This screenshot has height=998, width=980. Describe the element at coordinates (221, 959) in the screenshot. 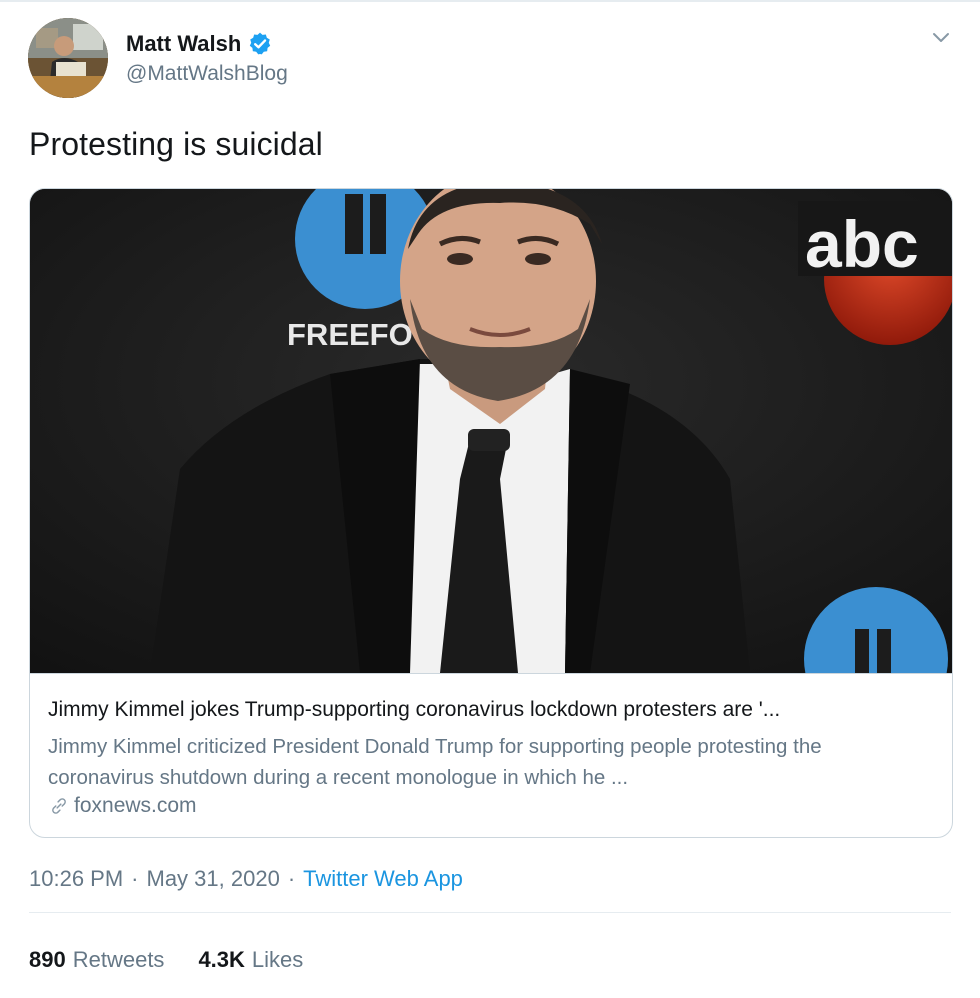

I see `likes-count: 4.3K` at that location.